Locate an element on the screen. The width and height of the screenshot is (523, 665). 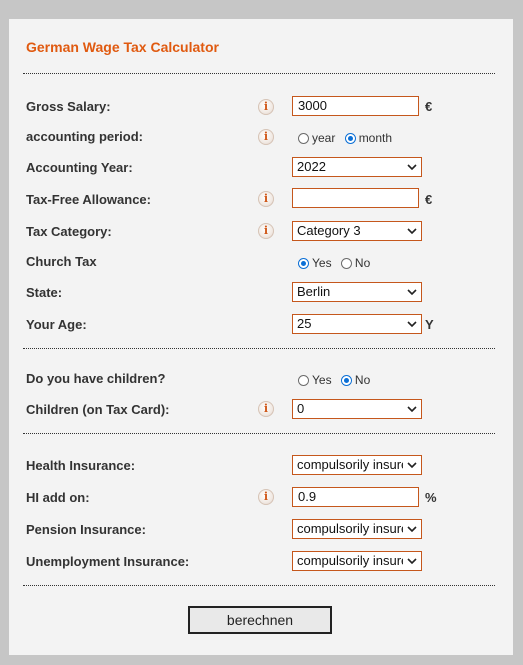
age-unit: Y is located at coordinates (429, 324).